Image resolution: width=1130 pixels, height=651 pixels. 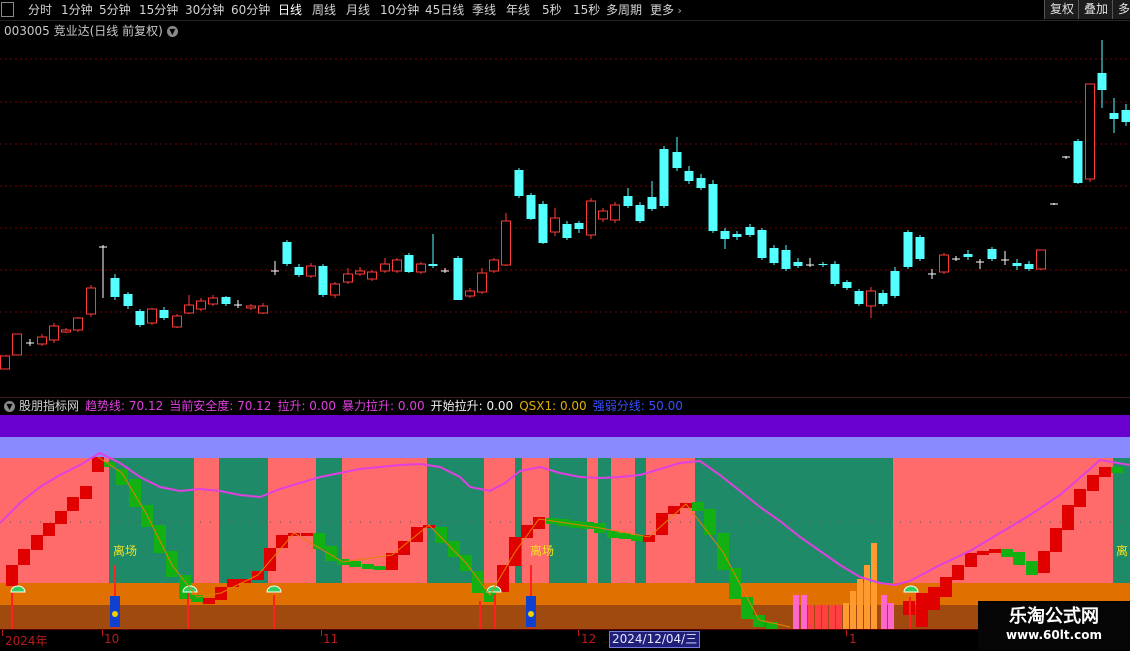 What do you see at coordinates (1061, 9) in the screenshot?
I see `fuquan-button: 复权` at bounding box center [1061, 9].